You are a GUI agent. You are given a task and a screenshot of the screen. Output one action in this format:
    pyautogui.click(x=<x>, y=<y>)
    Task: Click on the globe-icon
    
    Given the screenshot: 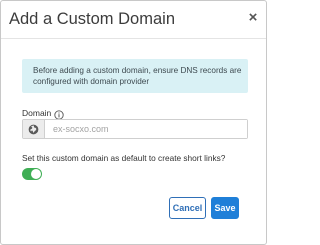 What is the action you would take?
    pyautogui.click(x=34, y=129)
    